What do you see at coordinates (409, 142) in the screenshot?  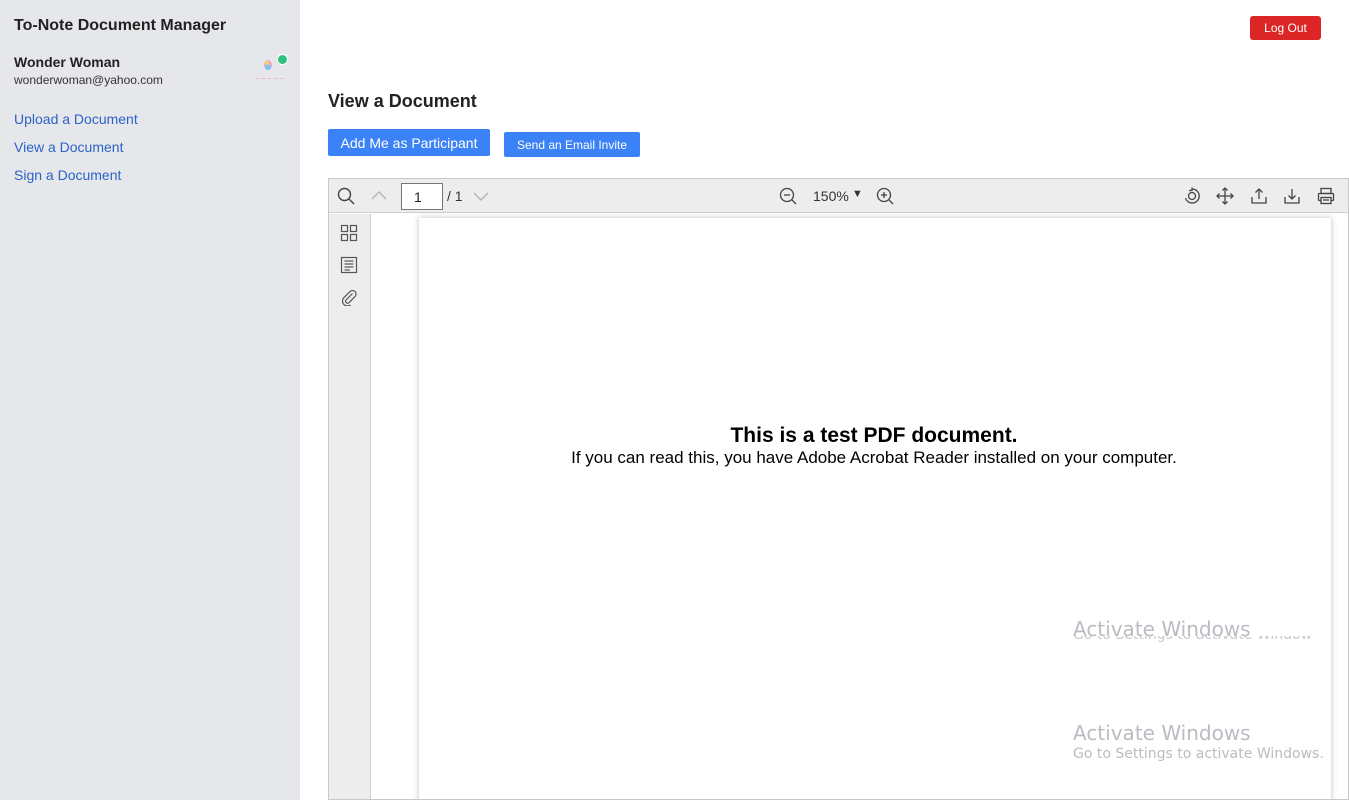 I see `add-participant-button: Add Me as Participant` at bounding box center [409, 142].